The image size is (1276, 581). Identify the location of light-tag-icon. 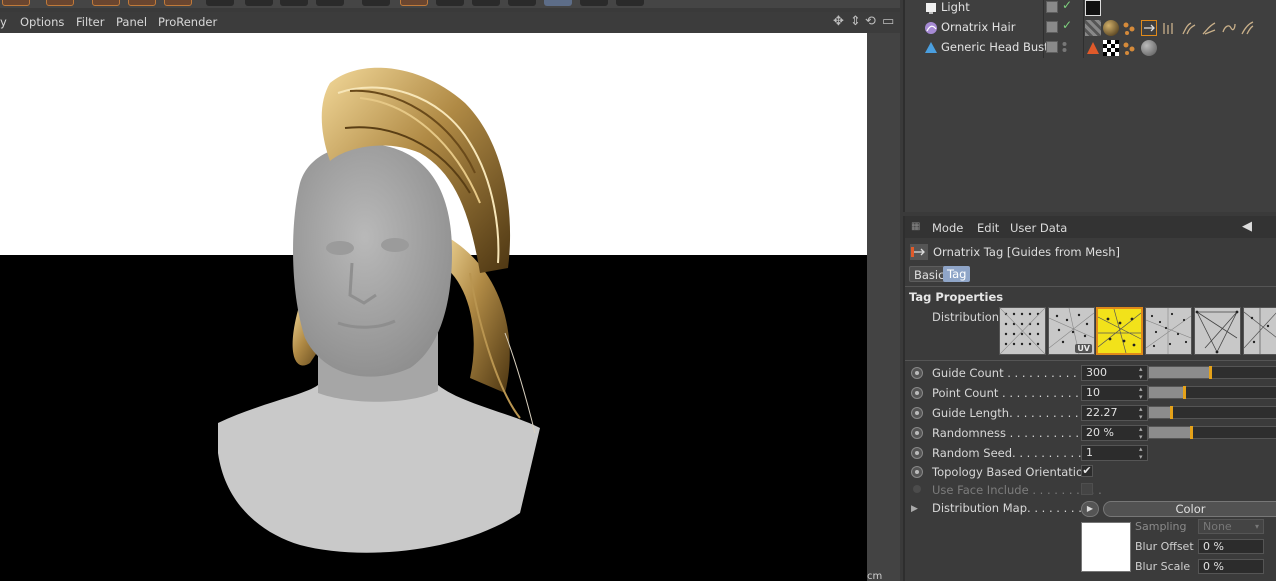
(1093, 8).